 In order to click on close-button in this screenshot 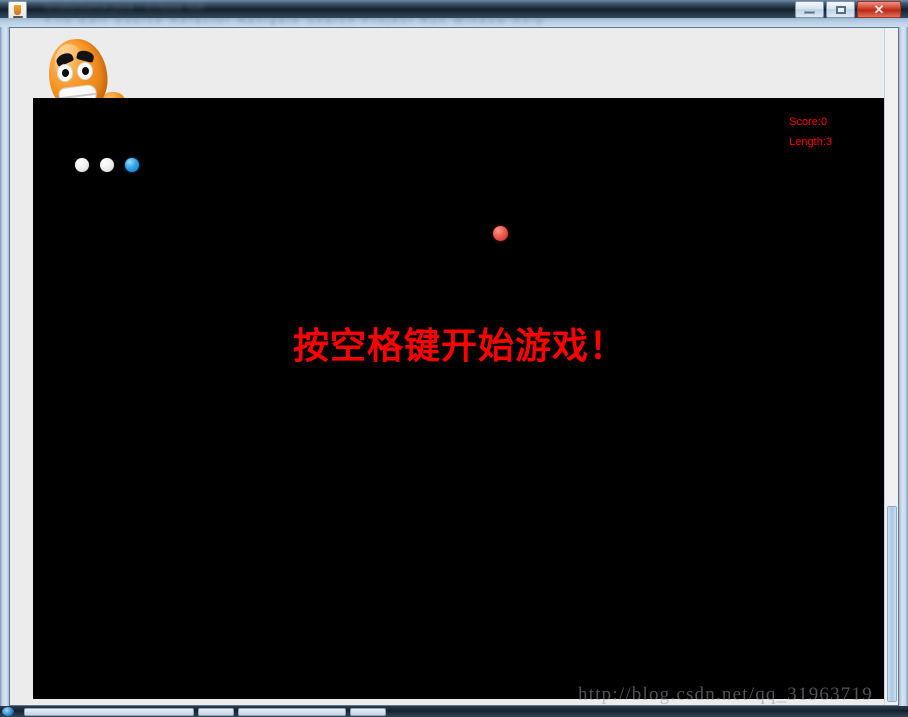, I will do `click(879, 9)`.